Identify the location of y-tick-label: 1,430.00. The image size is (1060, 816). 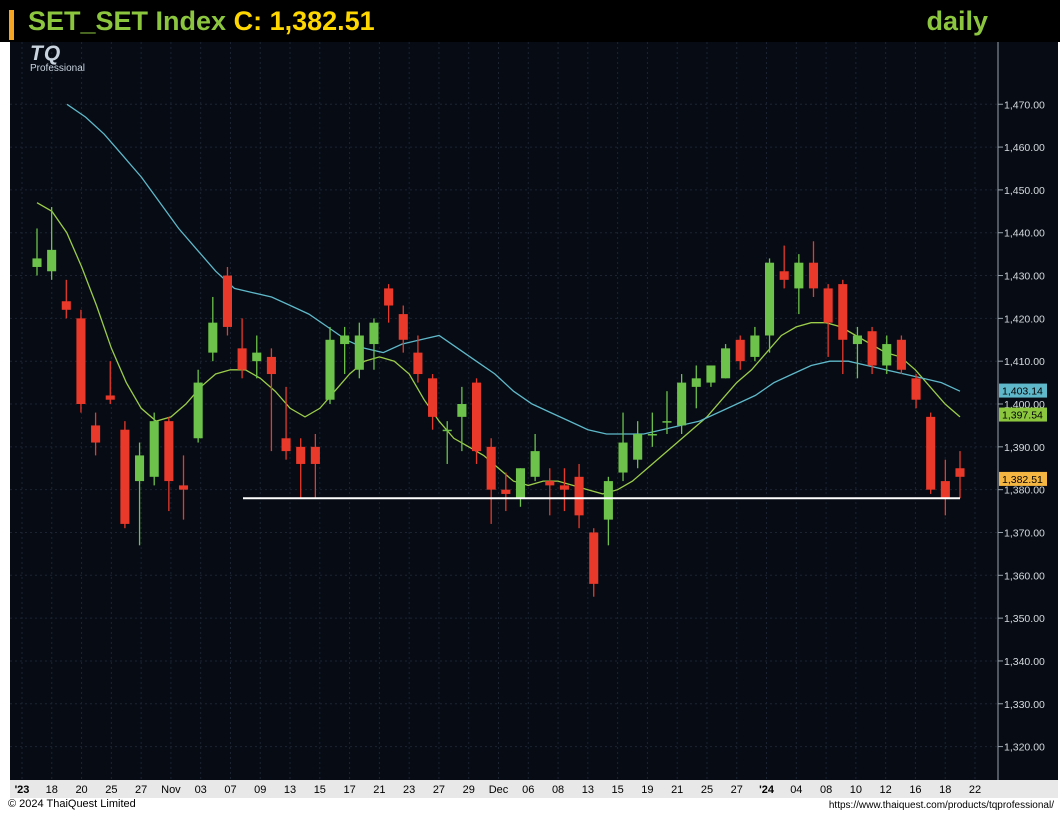
(1024, 277).